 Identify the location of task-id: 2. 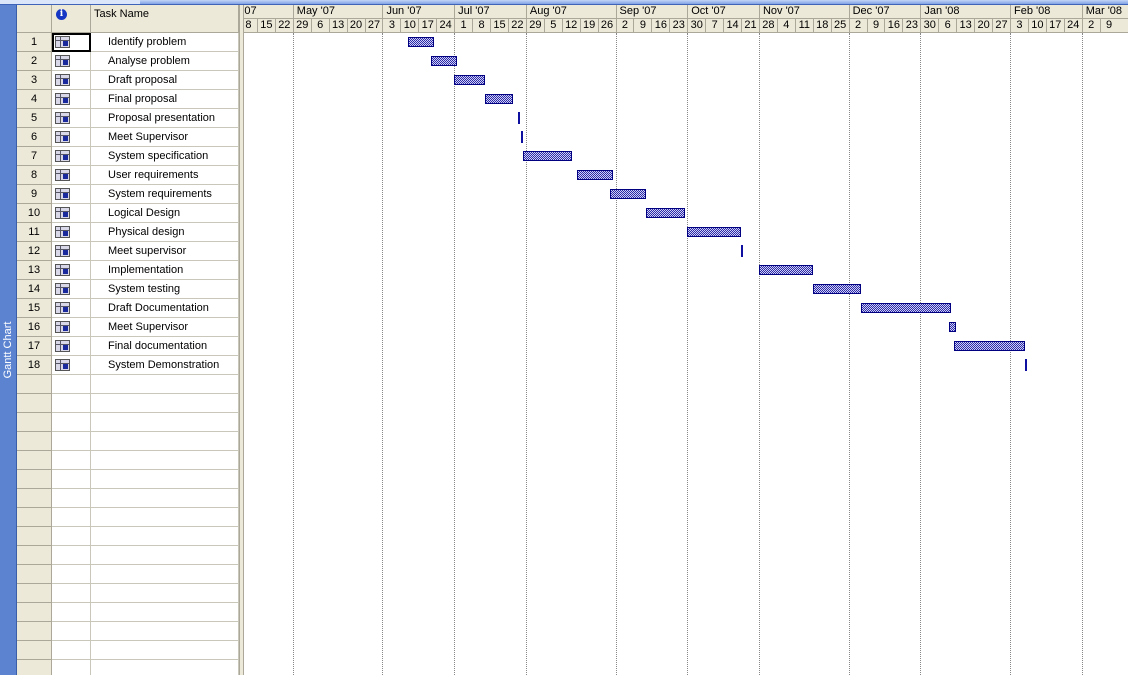
(34, 61).